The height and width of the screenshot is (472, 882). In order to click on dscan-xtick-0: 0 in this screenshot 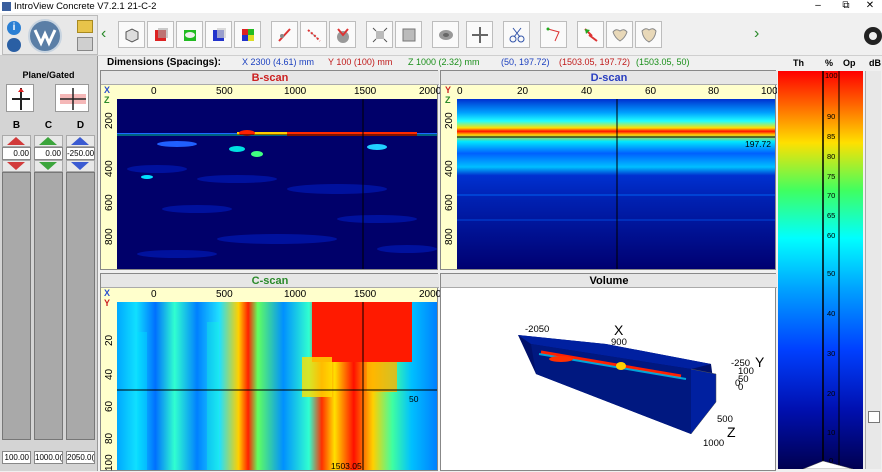, I will do `click(460, 91)`.